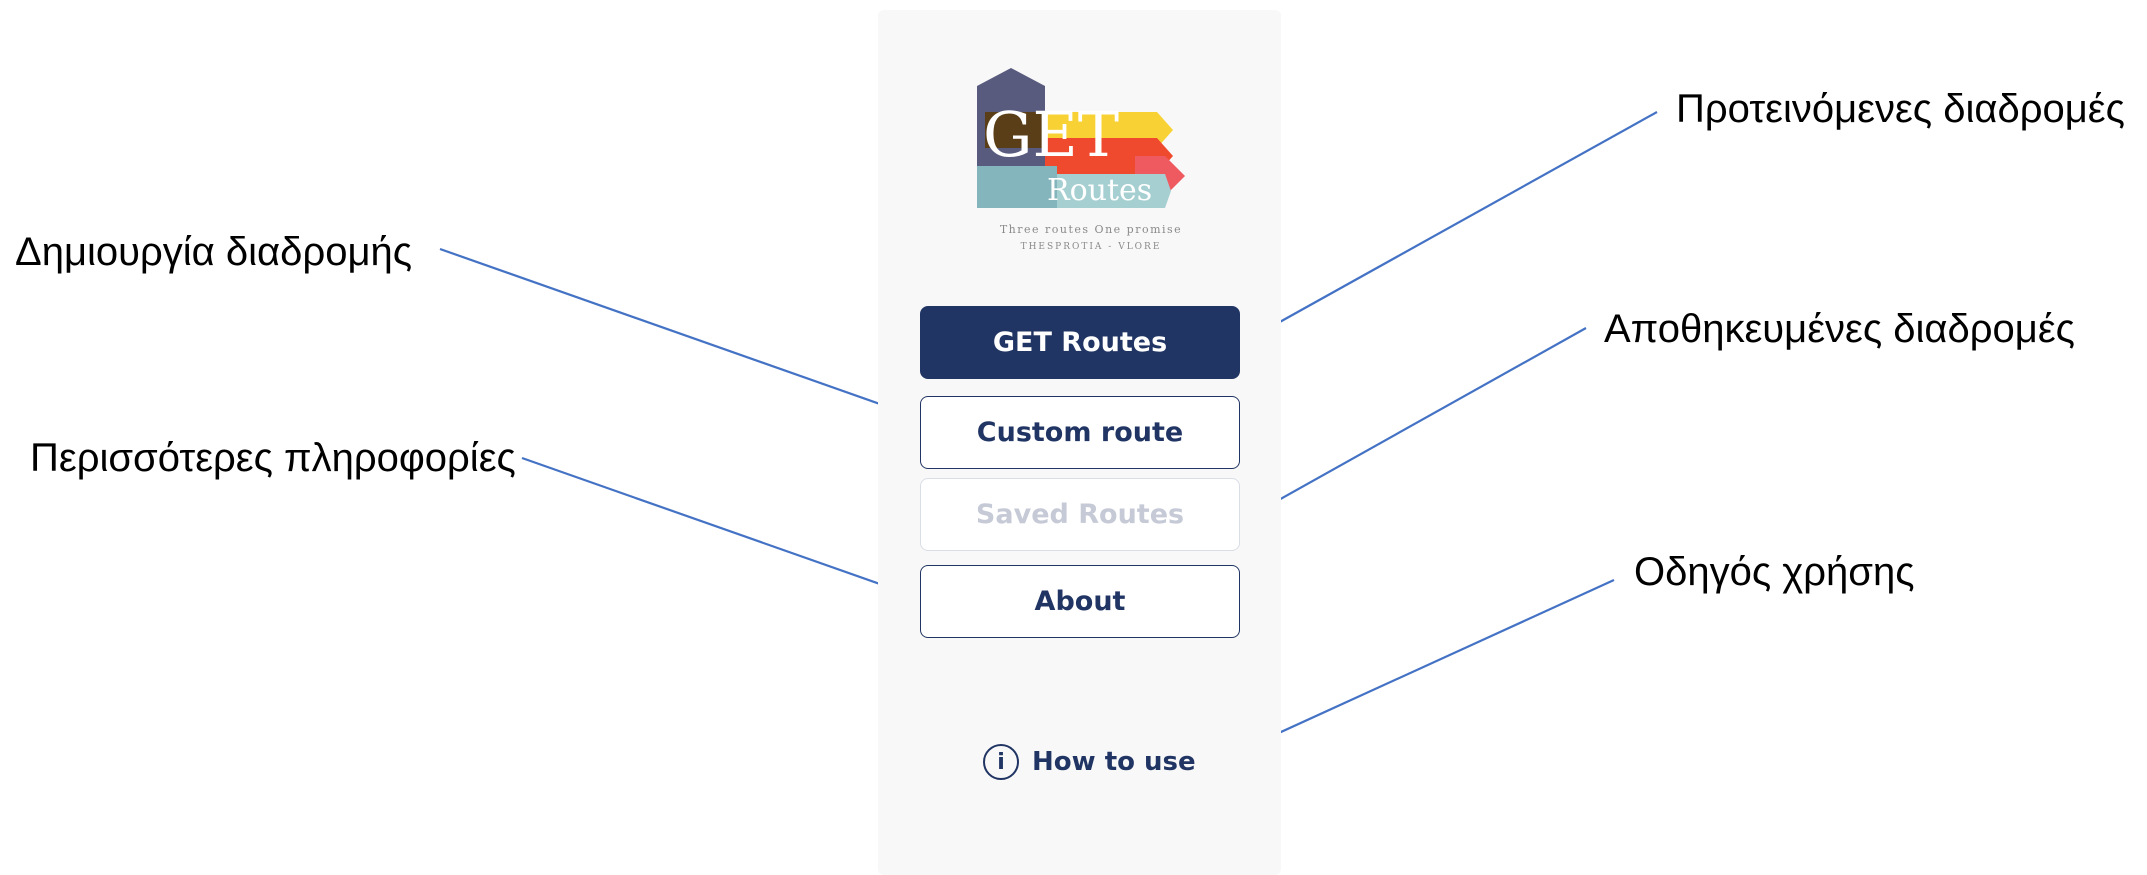 This screenshot has width=2147, height=875. I want to click on logo-routes-text: Routes, so click(1099, 190).